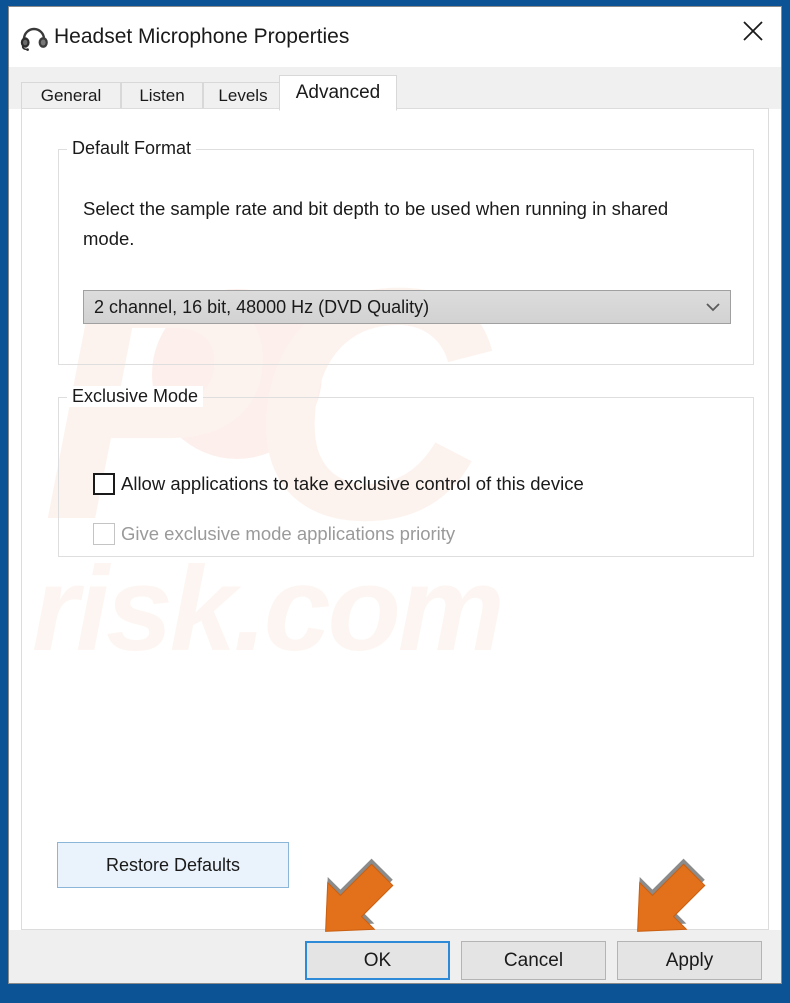 The image size is (790, 1003). I want to click on apply-button: Apply, so click(689, 960).